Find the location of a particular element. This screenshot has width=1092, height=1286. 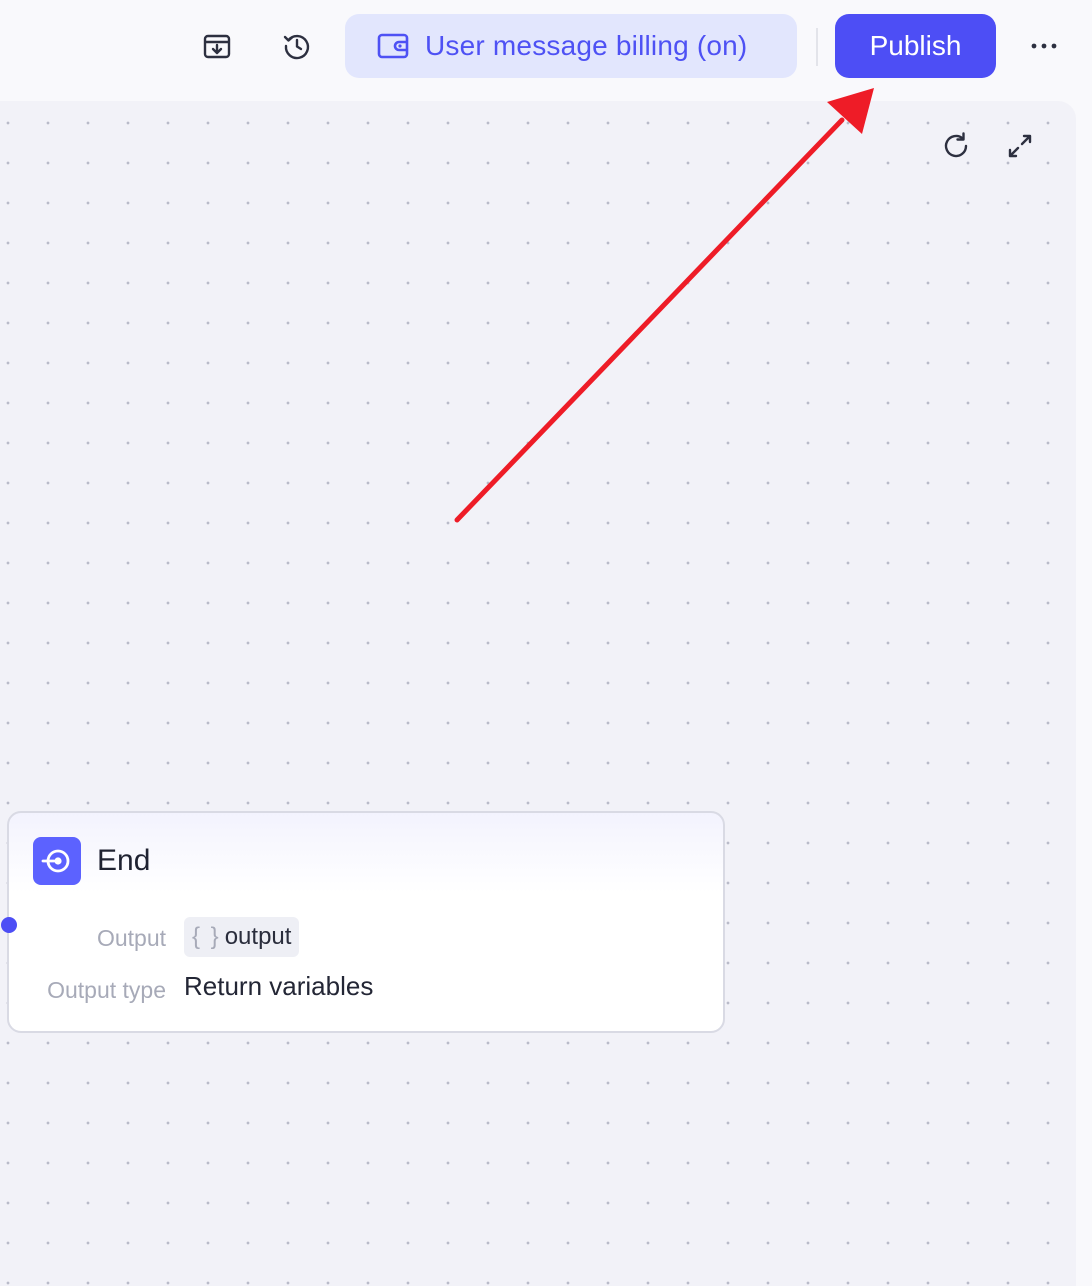

more-options-icon is located at coordinates (1044, 46).